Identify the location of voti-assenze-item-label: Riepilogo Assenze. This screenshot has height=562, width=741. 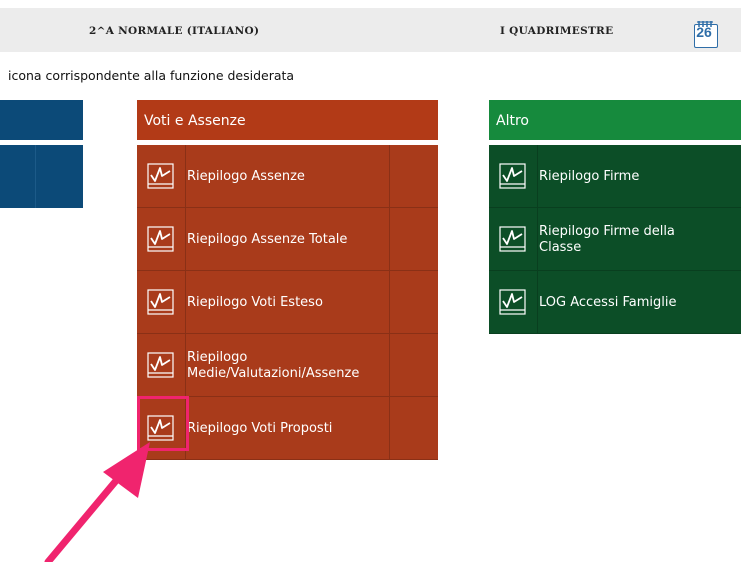
(246, 176).